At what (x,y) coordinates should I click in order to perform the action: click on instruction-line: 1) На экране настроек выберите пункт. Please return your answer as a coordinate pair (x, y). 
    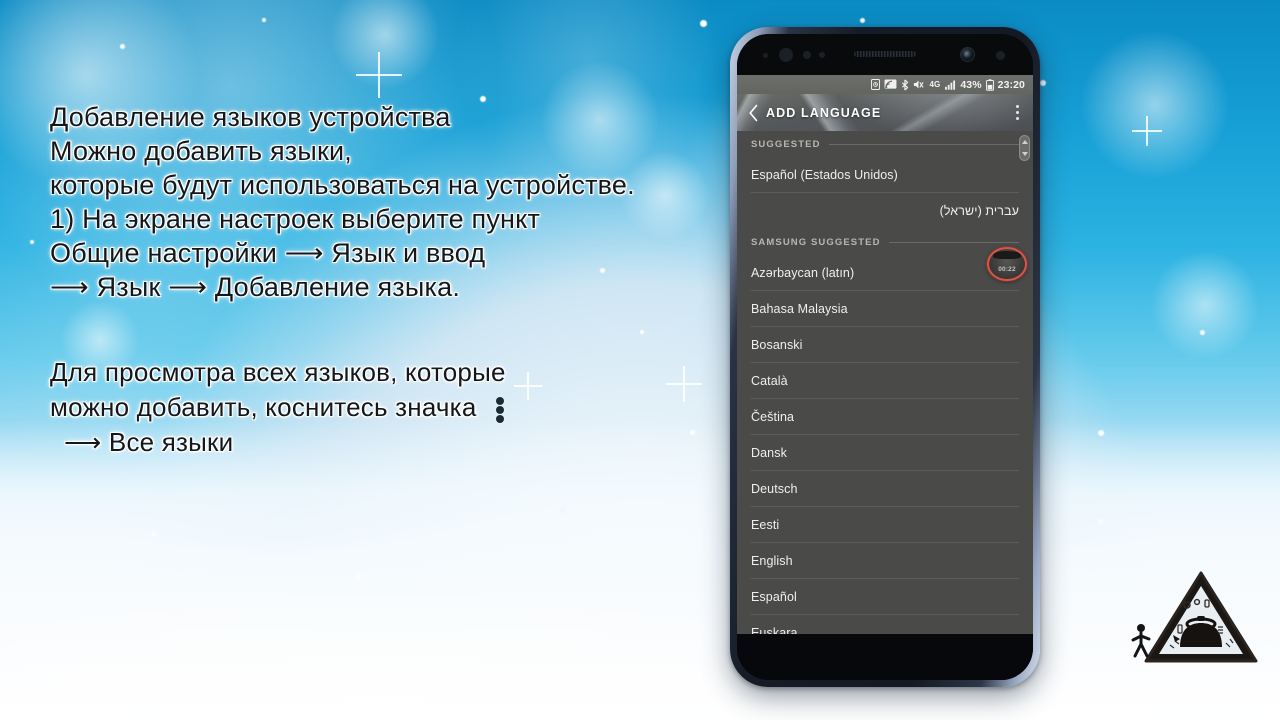
    Looking at the image, I should click on (295, 219).